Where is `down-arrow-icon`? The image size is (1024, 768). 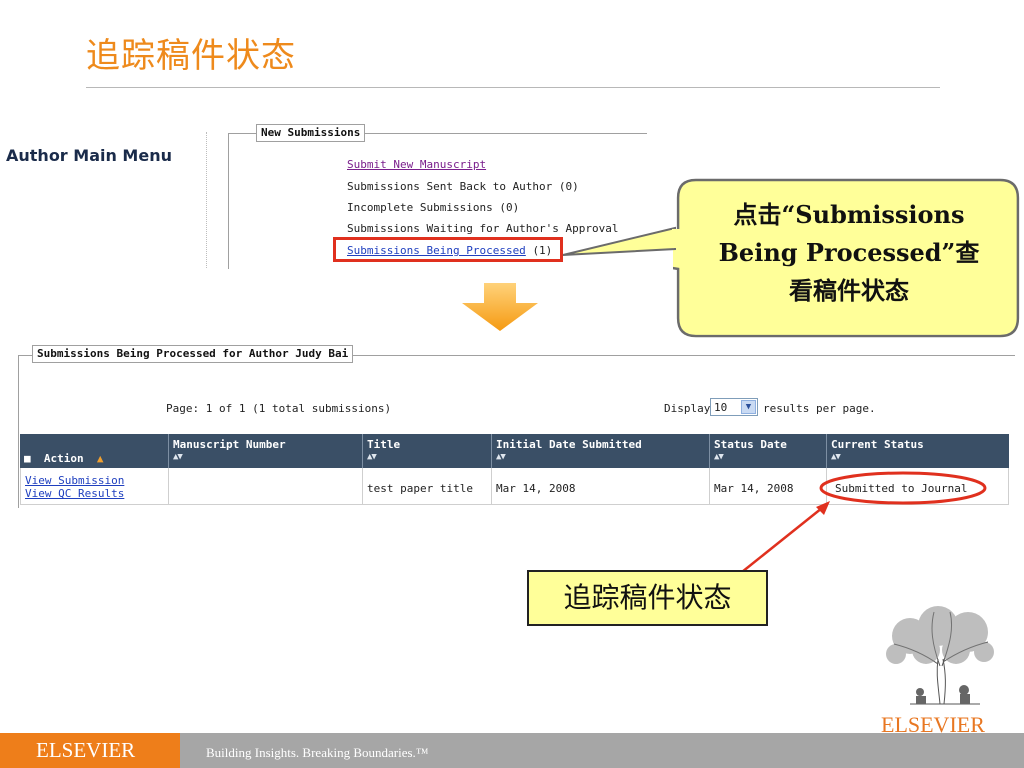
down-arrow-icon is located at coordinates (500, 307).